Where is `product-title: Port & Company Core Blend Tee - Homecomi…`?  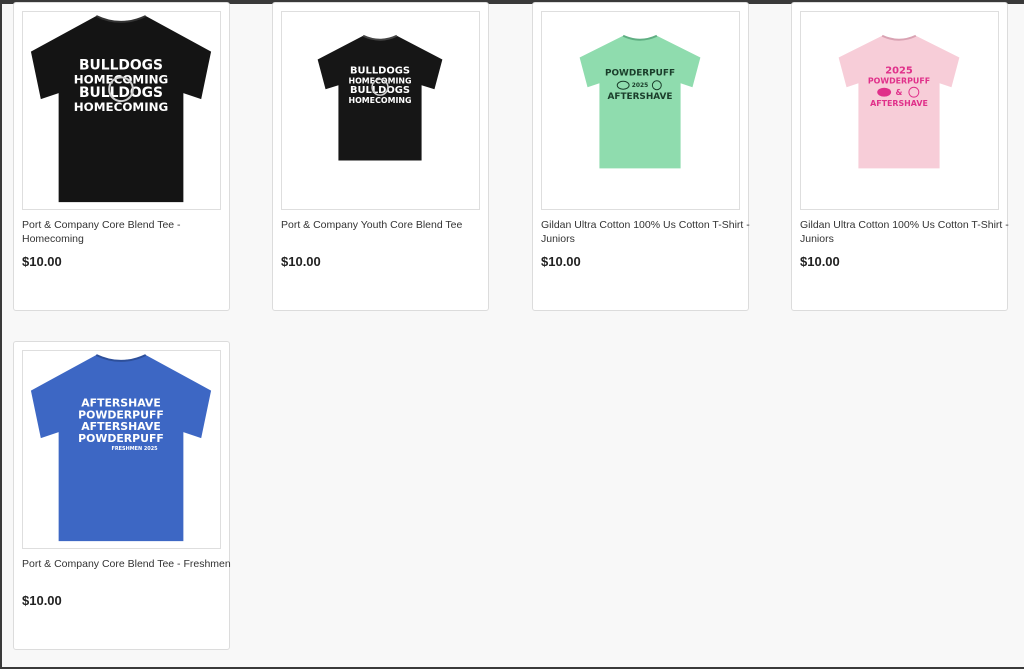 product-title: Port & Company Core Blend Tee - Homecomi… is located at coordinates (127, 232).